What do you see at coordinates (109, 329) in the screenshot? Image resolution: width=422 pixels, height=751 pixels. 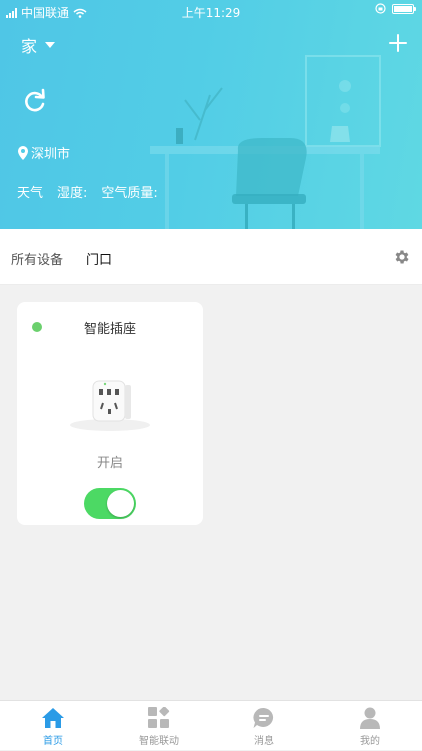 I see `device-name: 智能插座` at bounding box center [109, 329].